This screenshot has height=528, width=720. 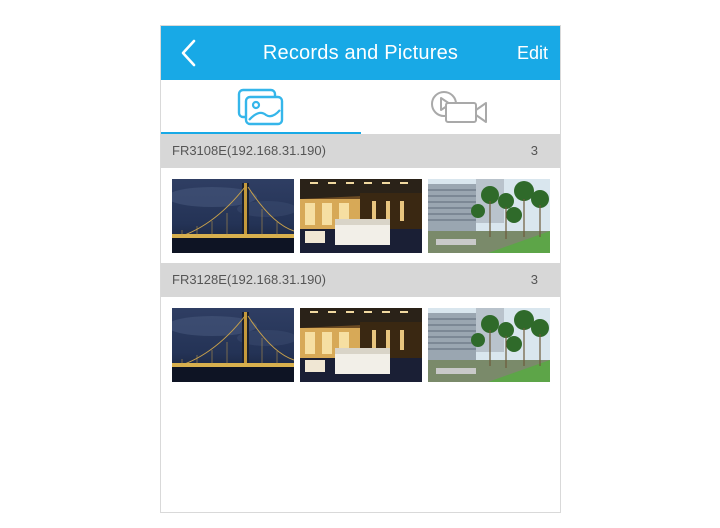 I want to click on tab-bar, so click(x=361, y=107).